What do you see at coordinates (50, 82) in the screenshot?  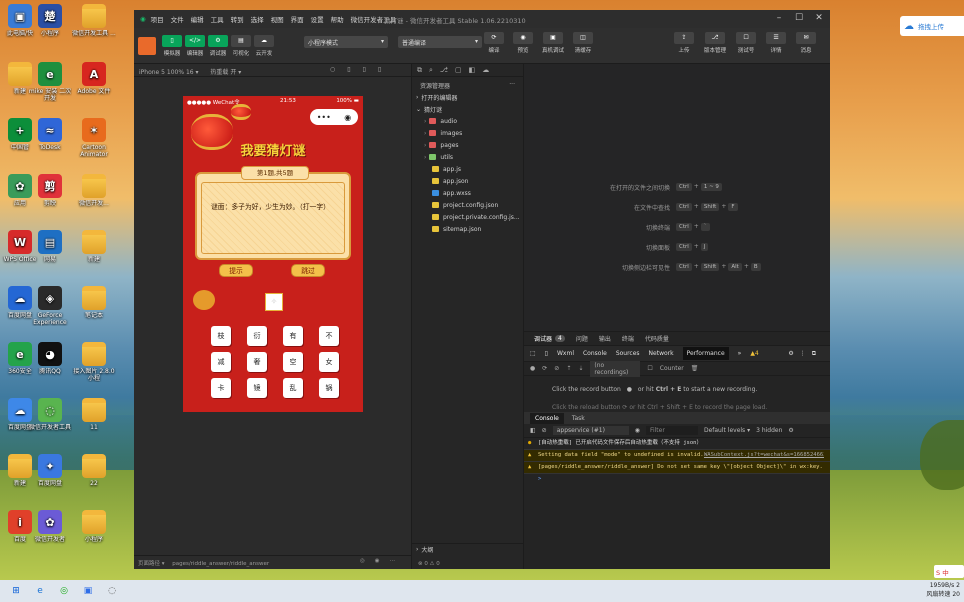 I see `desktop-icon: e mike 安装 二次开发` at bounding box center [50, 82].